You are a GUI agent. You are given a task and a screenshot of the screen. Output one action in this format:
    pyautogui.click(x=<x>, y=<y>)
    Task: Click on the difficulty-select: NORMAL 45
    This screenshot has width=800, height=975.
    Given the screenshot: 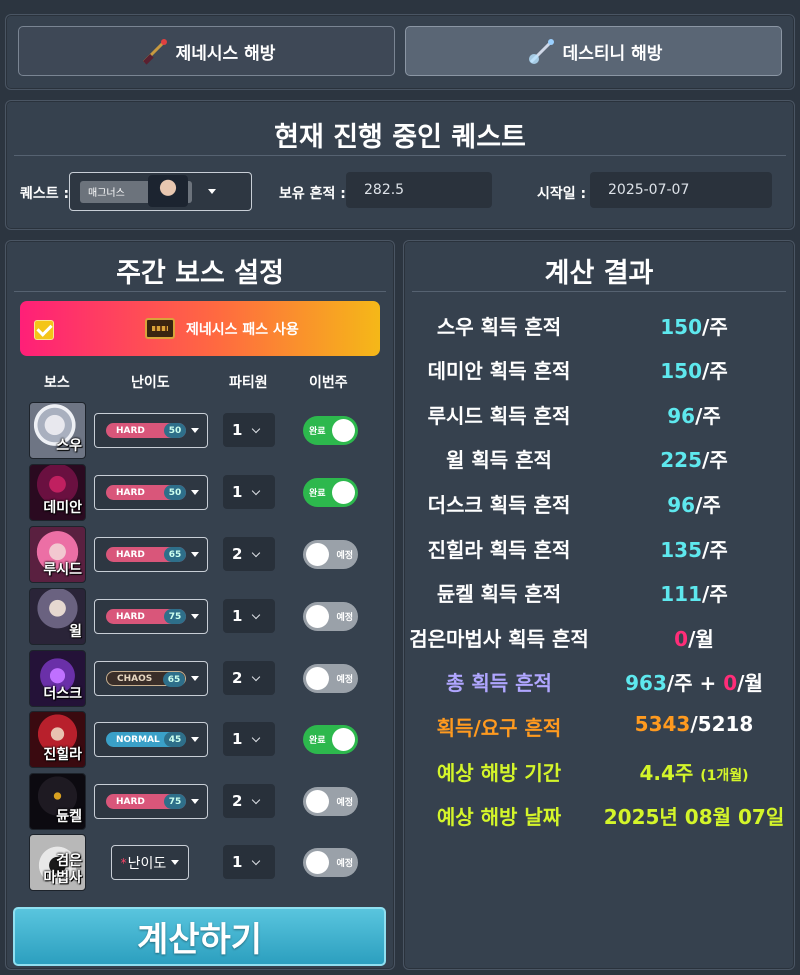 What is the action you would take?
    pyautogui.click(x=151, y=739)
    